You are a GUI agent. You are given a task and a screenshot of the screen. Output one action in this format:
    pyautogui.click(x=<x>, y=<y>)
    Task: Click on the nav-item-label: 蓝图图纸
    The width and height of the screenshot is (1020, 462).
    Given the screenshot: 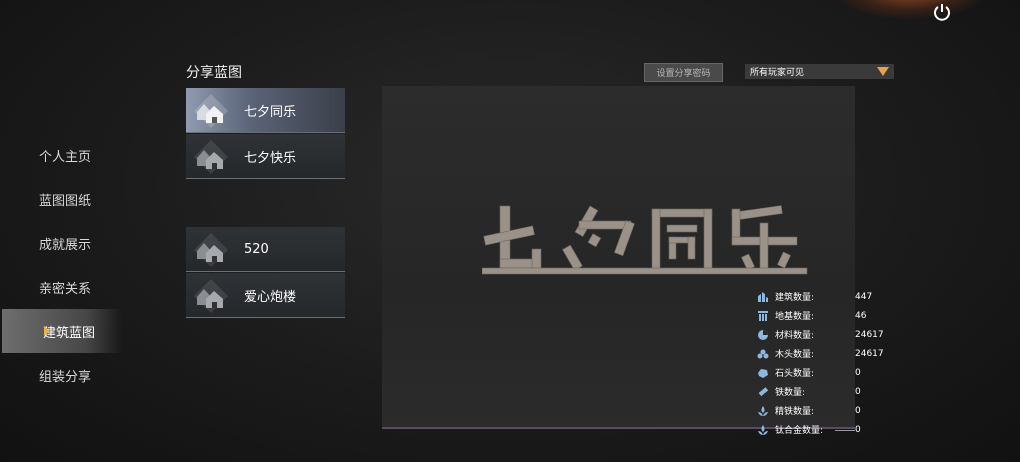 What is the action you would take?
    pyautogui.click(x=64, y=201)
    